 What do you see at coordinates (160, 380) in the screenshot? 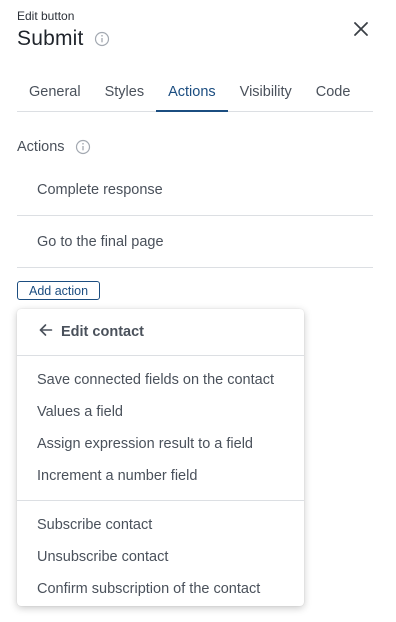
I see `menu-item: Save connected fields on the contact` at bounding box center [160, 380].